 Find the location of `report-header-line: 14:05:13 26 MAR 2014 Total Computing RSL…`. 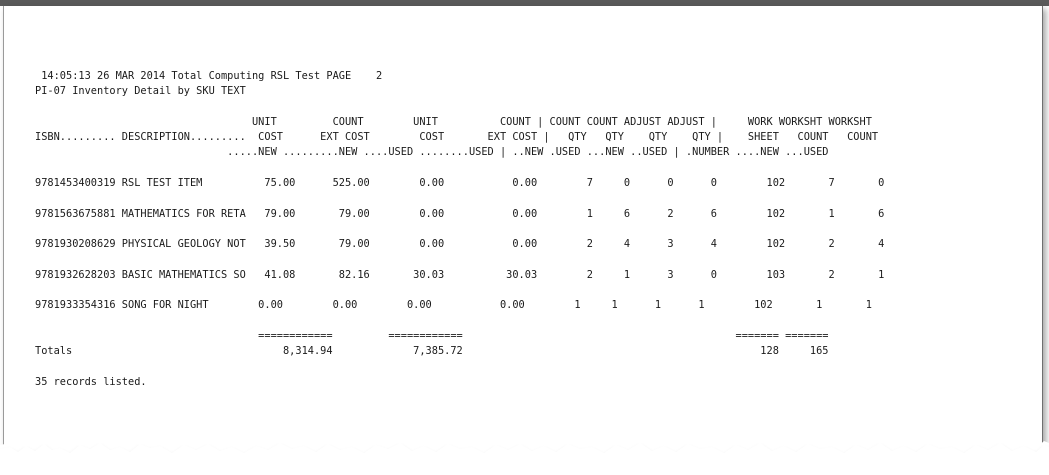

report-header-line: 14:05:13 26 MAR 2014 Total Computing RSL… is located at coordinates (209, 76).